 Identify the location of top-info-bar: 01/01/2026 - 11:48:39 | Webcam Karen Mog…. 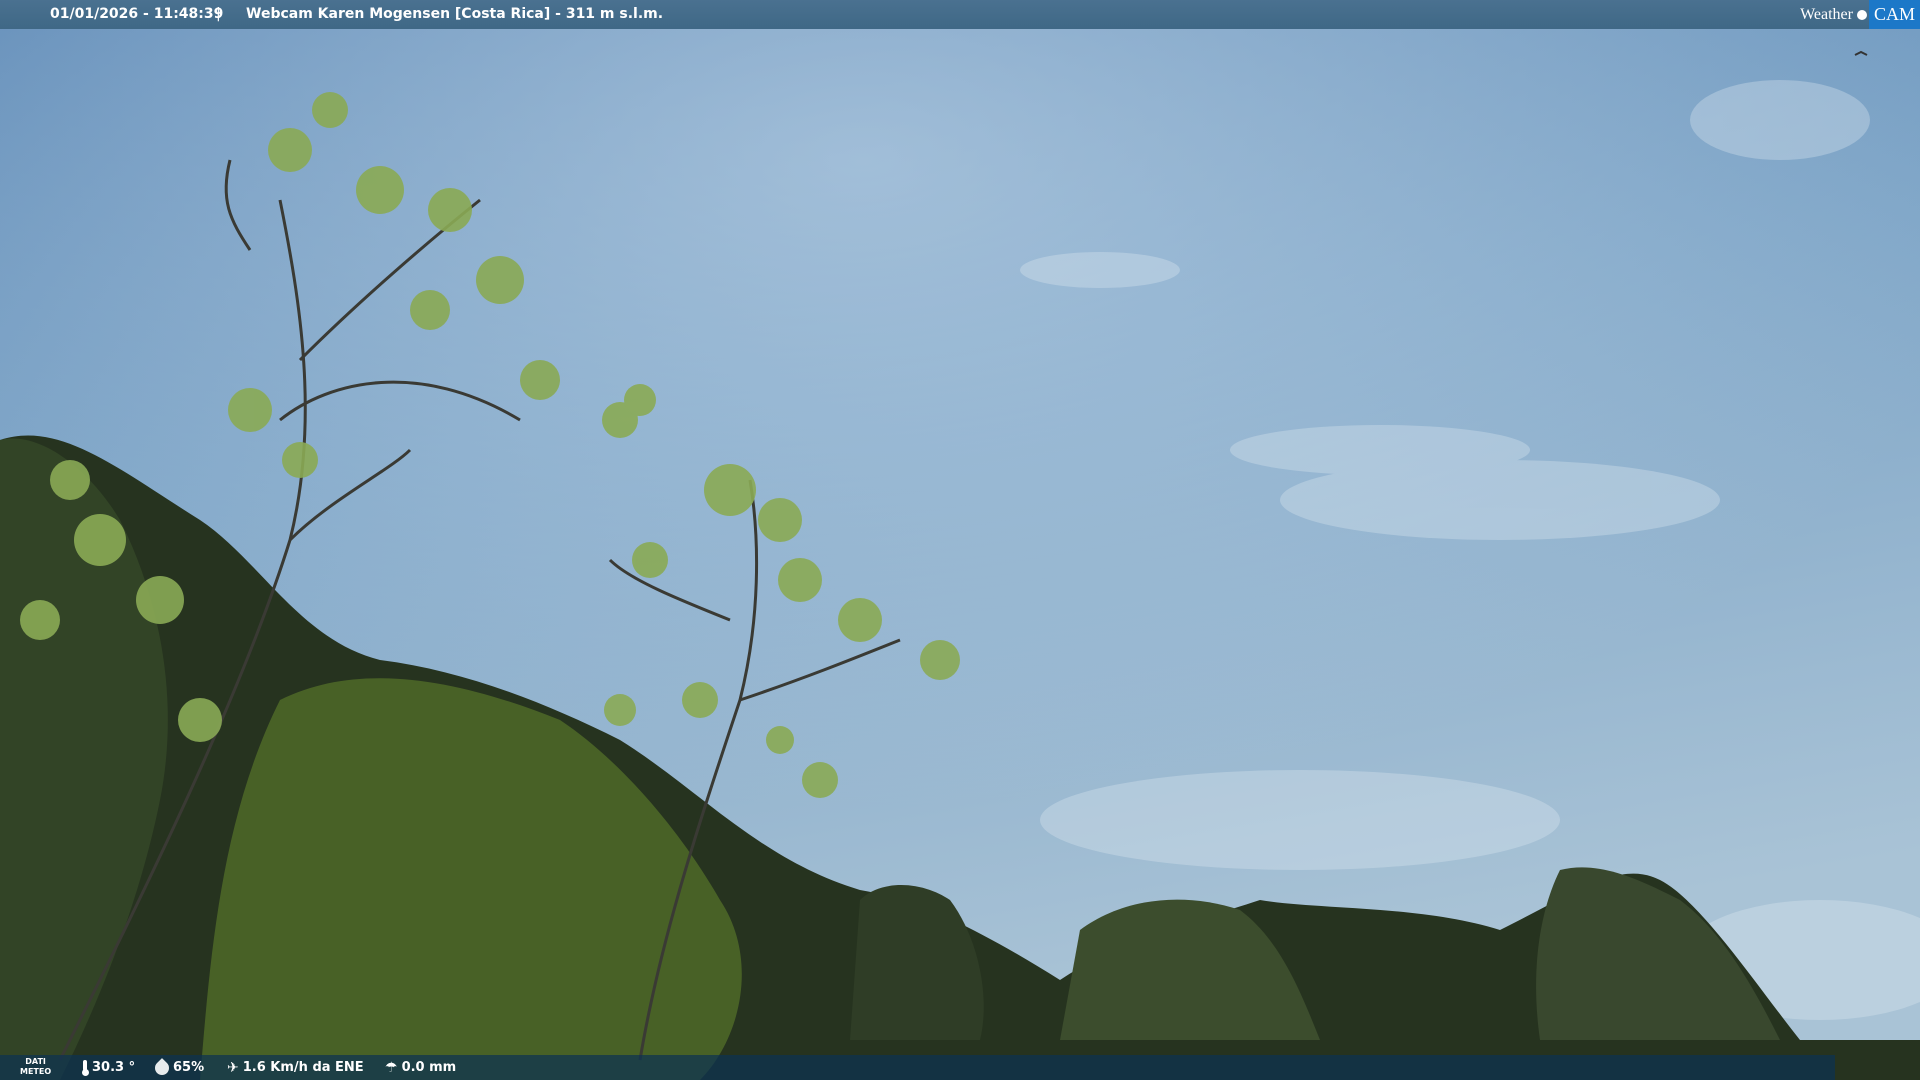
(960, 14).